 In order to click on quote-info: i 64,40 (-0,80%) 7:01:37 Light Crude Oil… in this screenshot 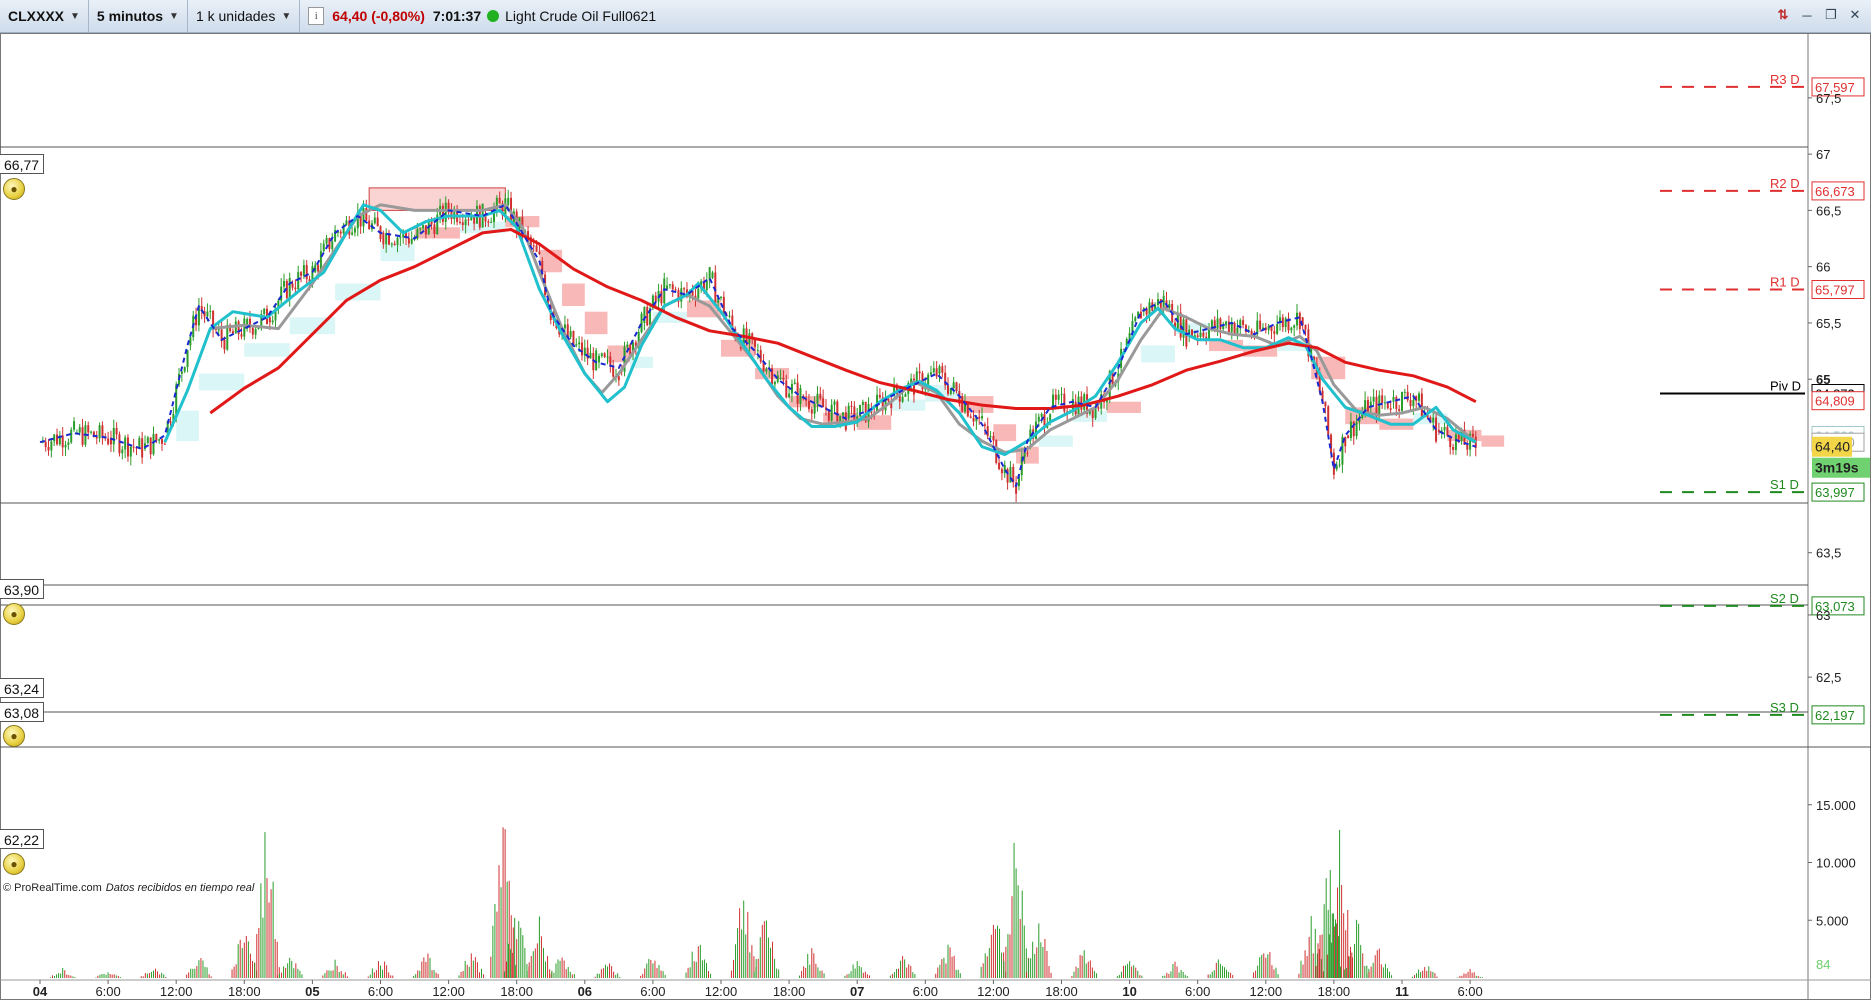, I will do `click(482, 16)`.